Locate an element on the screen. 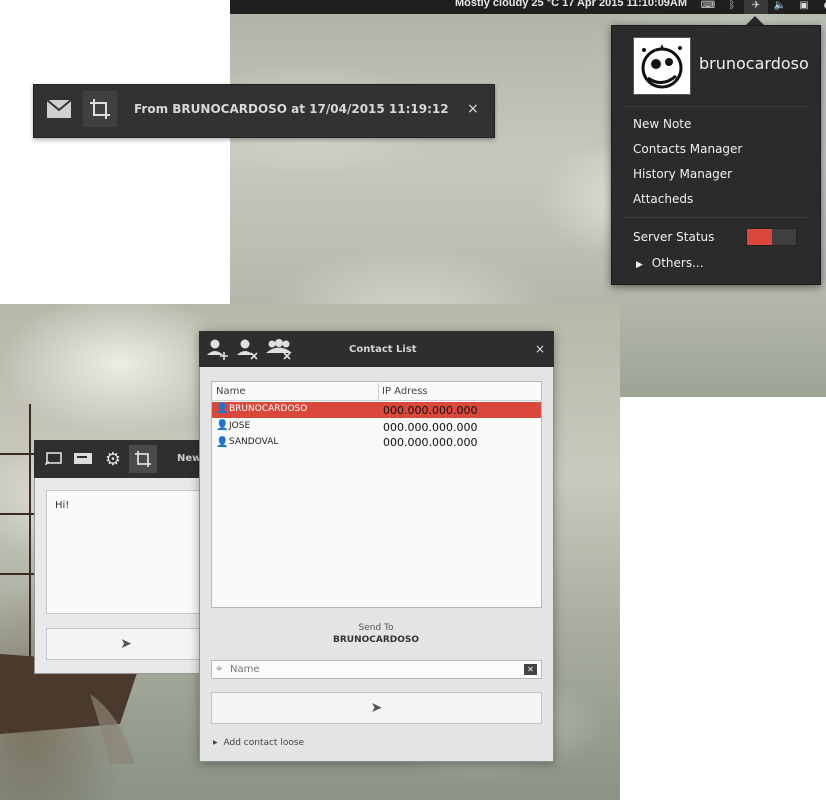 The height and width of the screenshot is (800, 826). contact-list-close-button: × is located at coordinates (540, 349).